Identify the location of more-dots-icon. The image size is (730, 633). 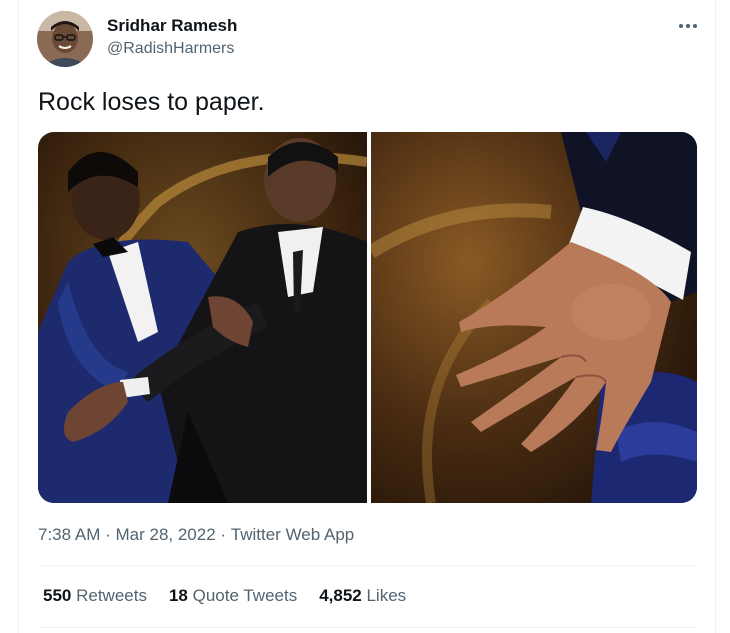
(688, 26).